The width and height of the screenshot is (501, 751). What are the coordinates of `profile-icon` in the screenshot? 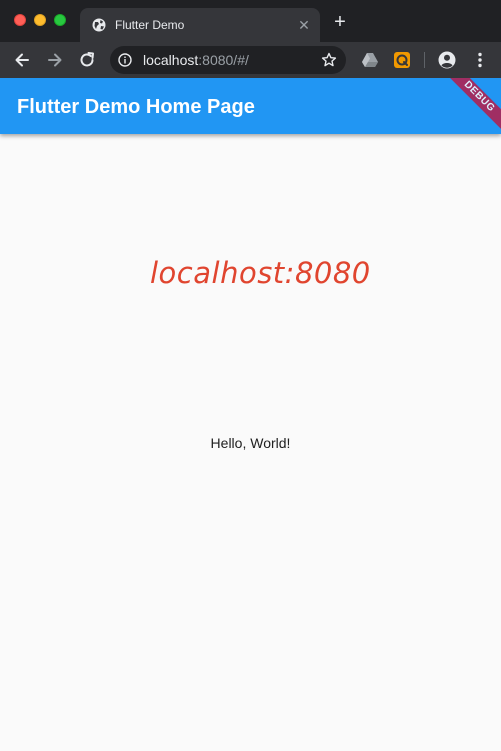 It's located at (447, 60).